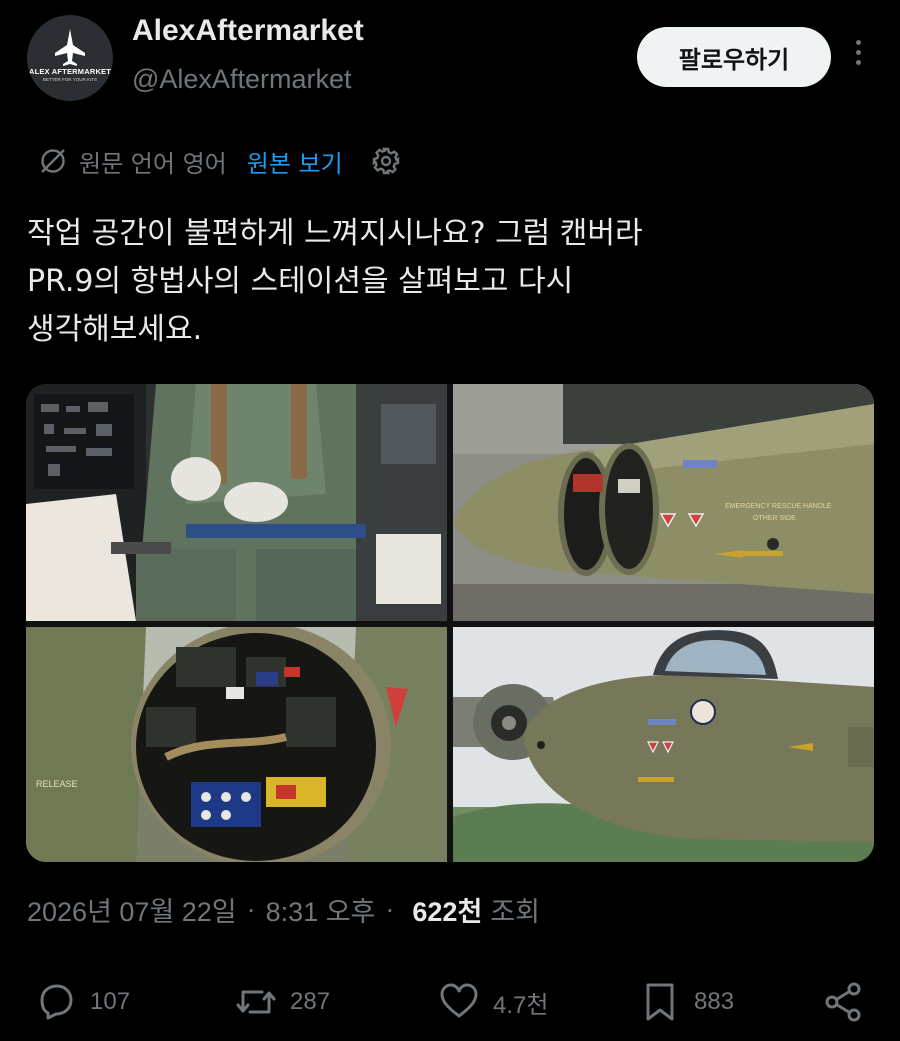 The height and width of the screenshot is (1041, 900). Describe the element at coordinates (320, 912) in the screenshot. I see `tweet-time: 8:31 오후` at that location.